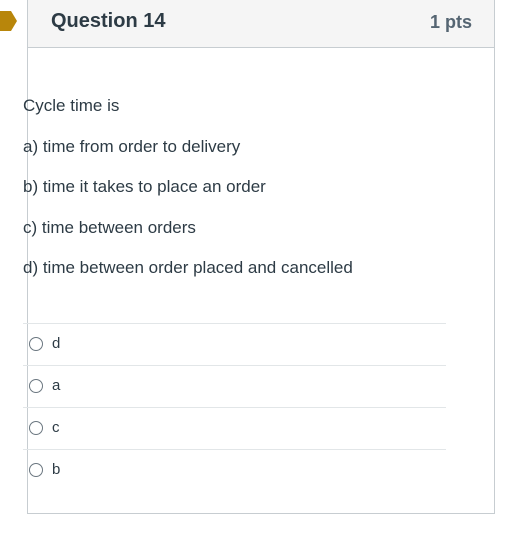  What do you see at coordinates (132, 146) in the screenshot?
I see `question-option-text: a) time from order to delivery` at bounding box center [132, 146].